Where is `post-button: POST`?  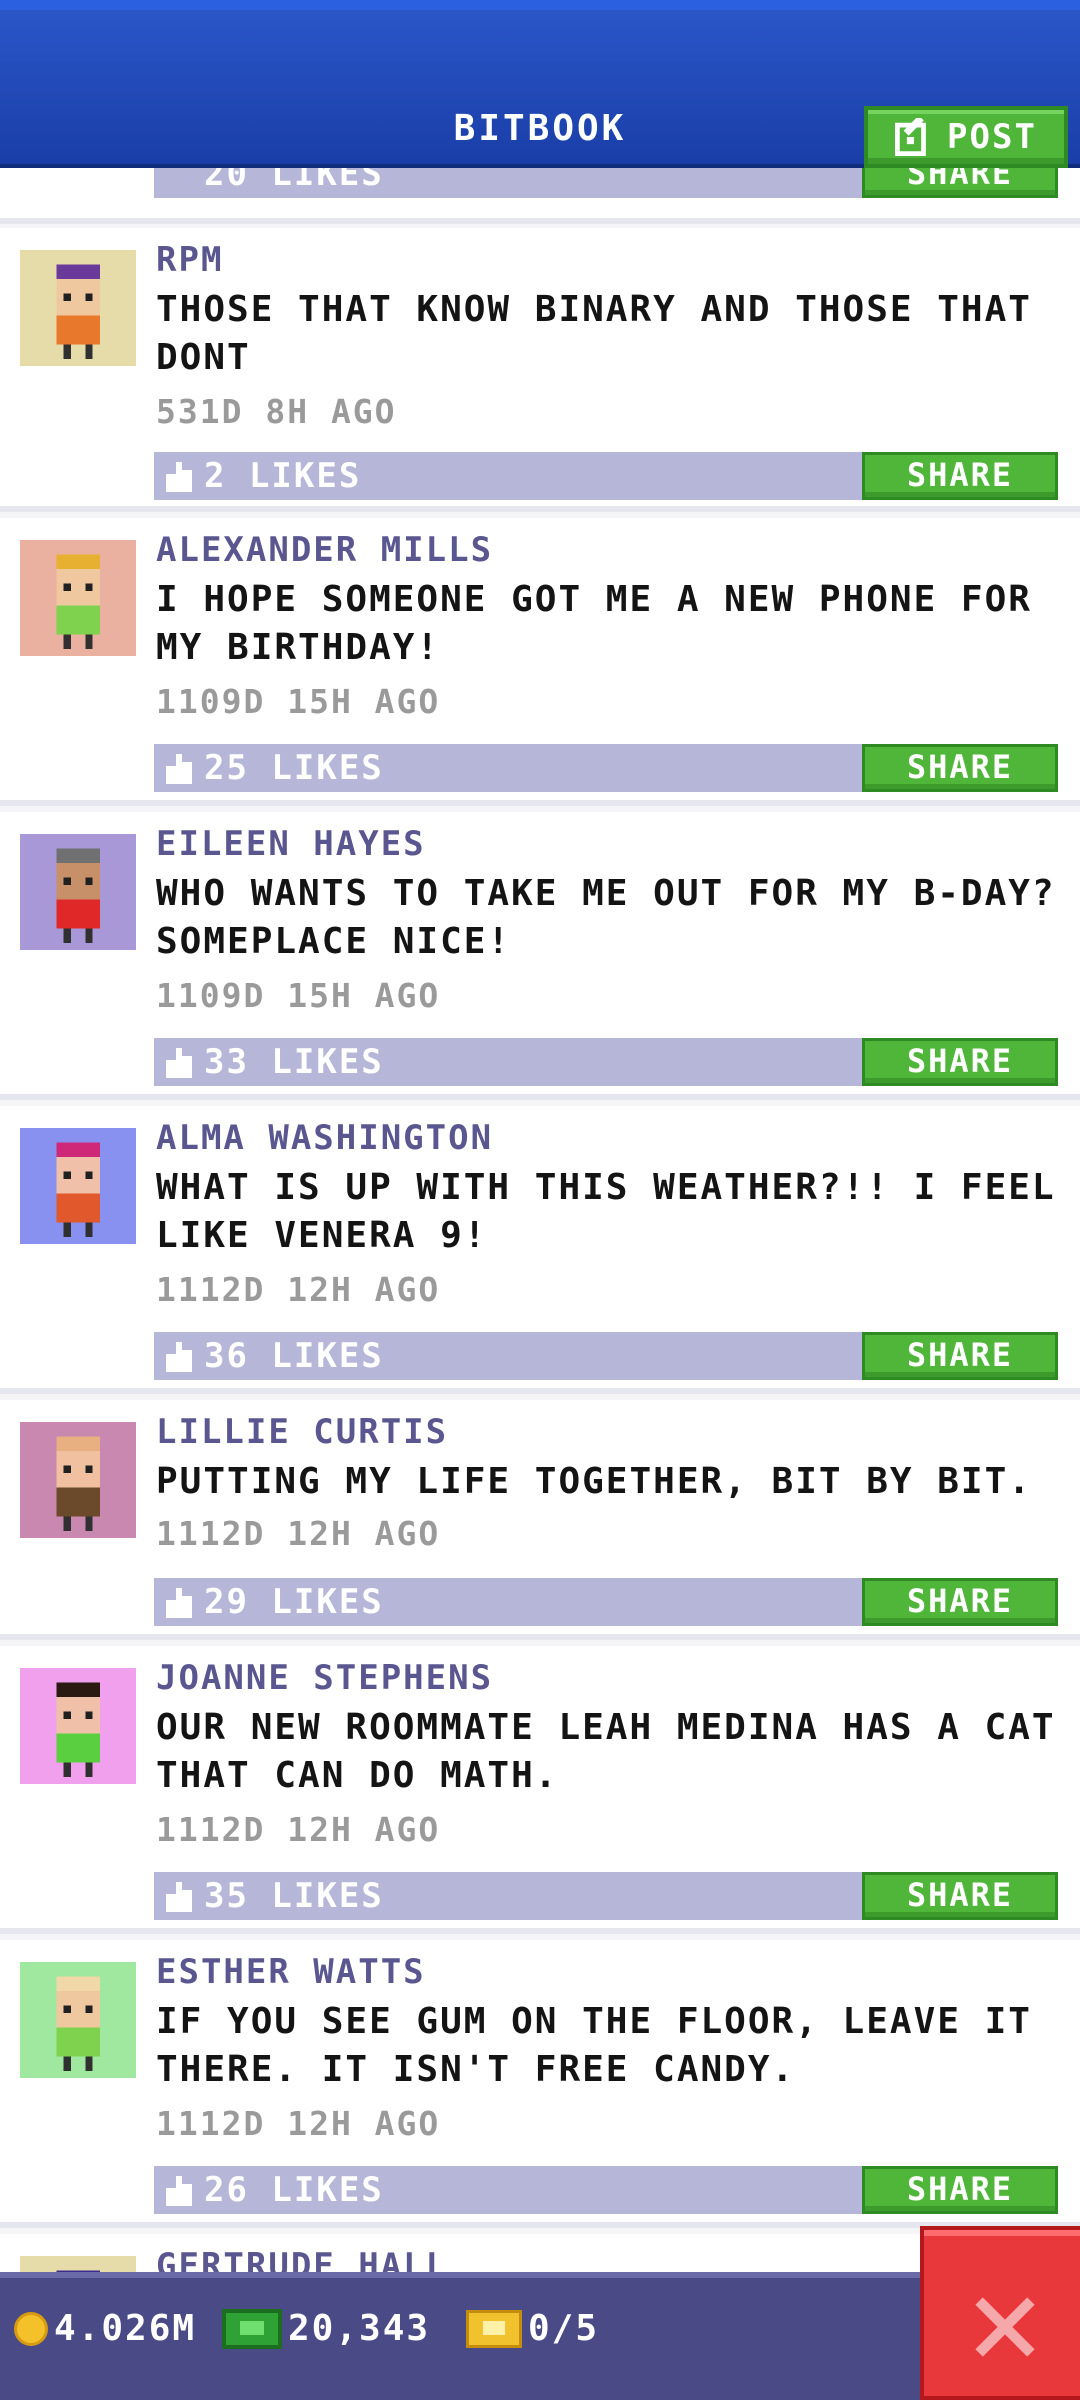
post-button: POST is located at coordinates (966, 137).